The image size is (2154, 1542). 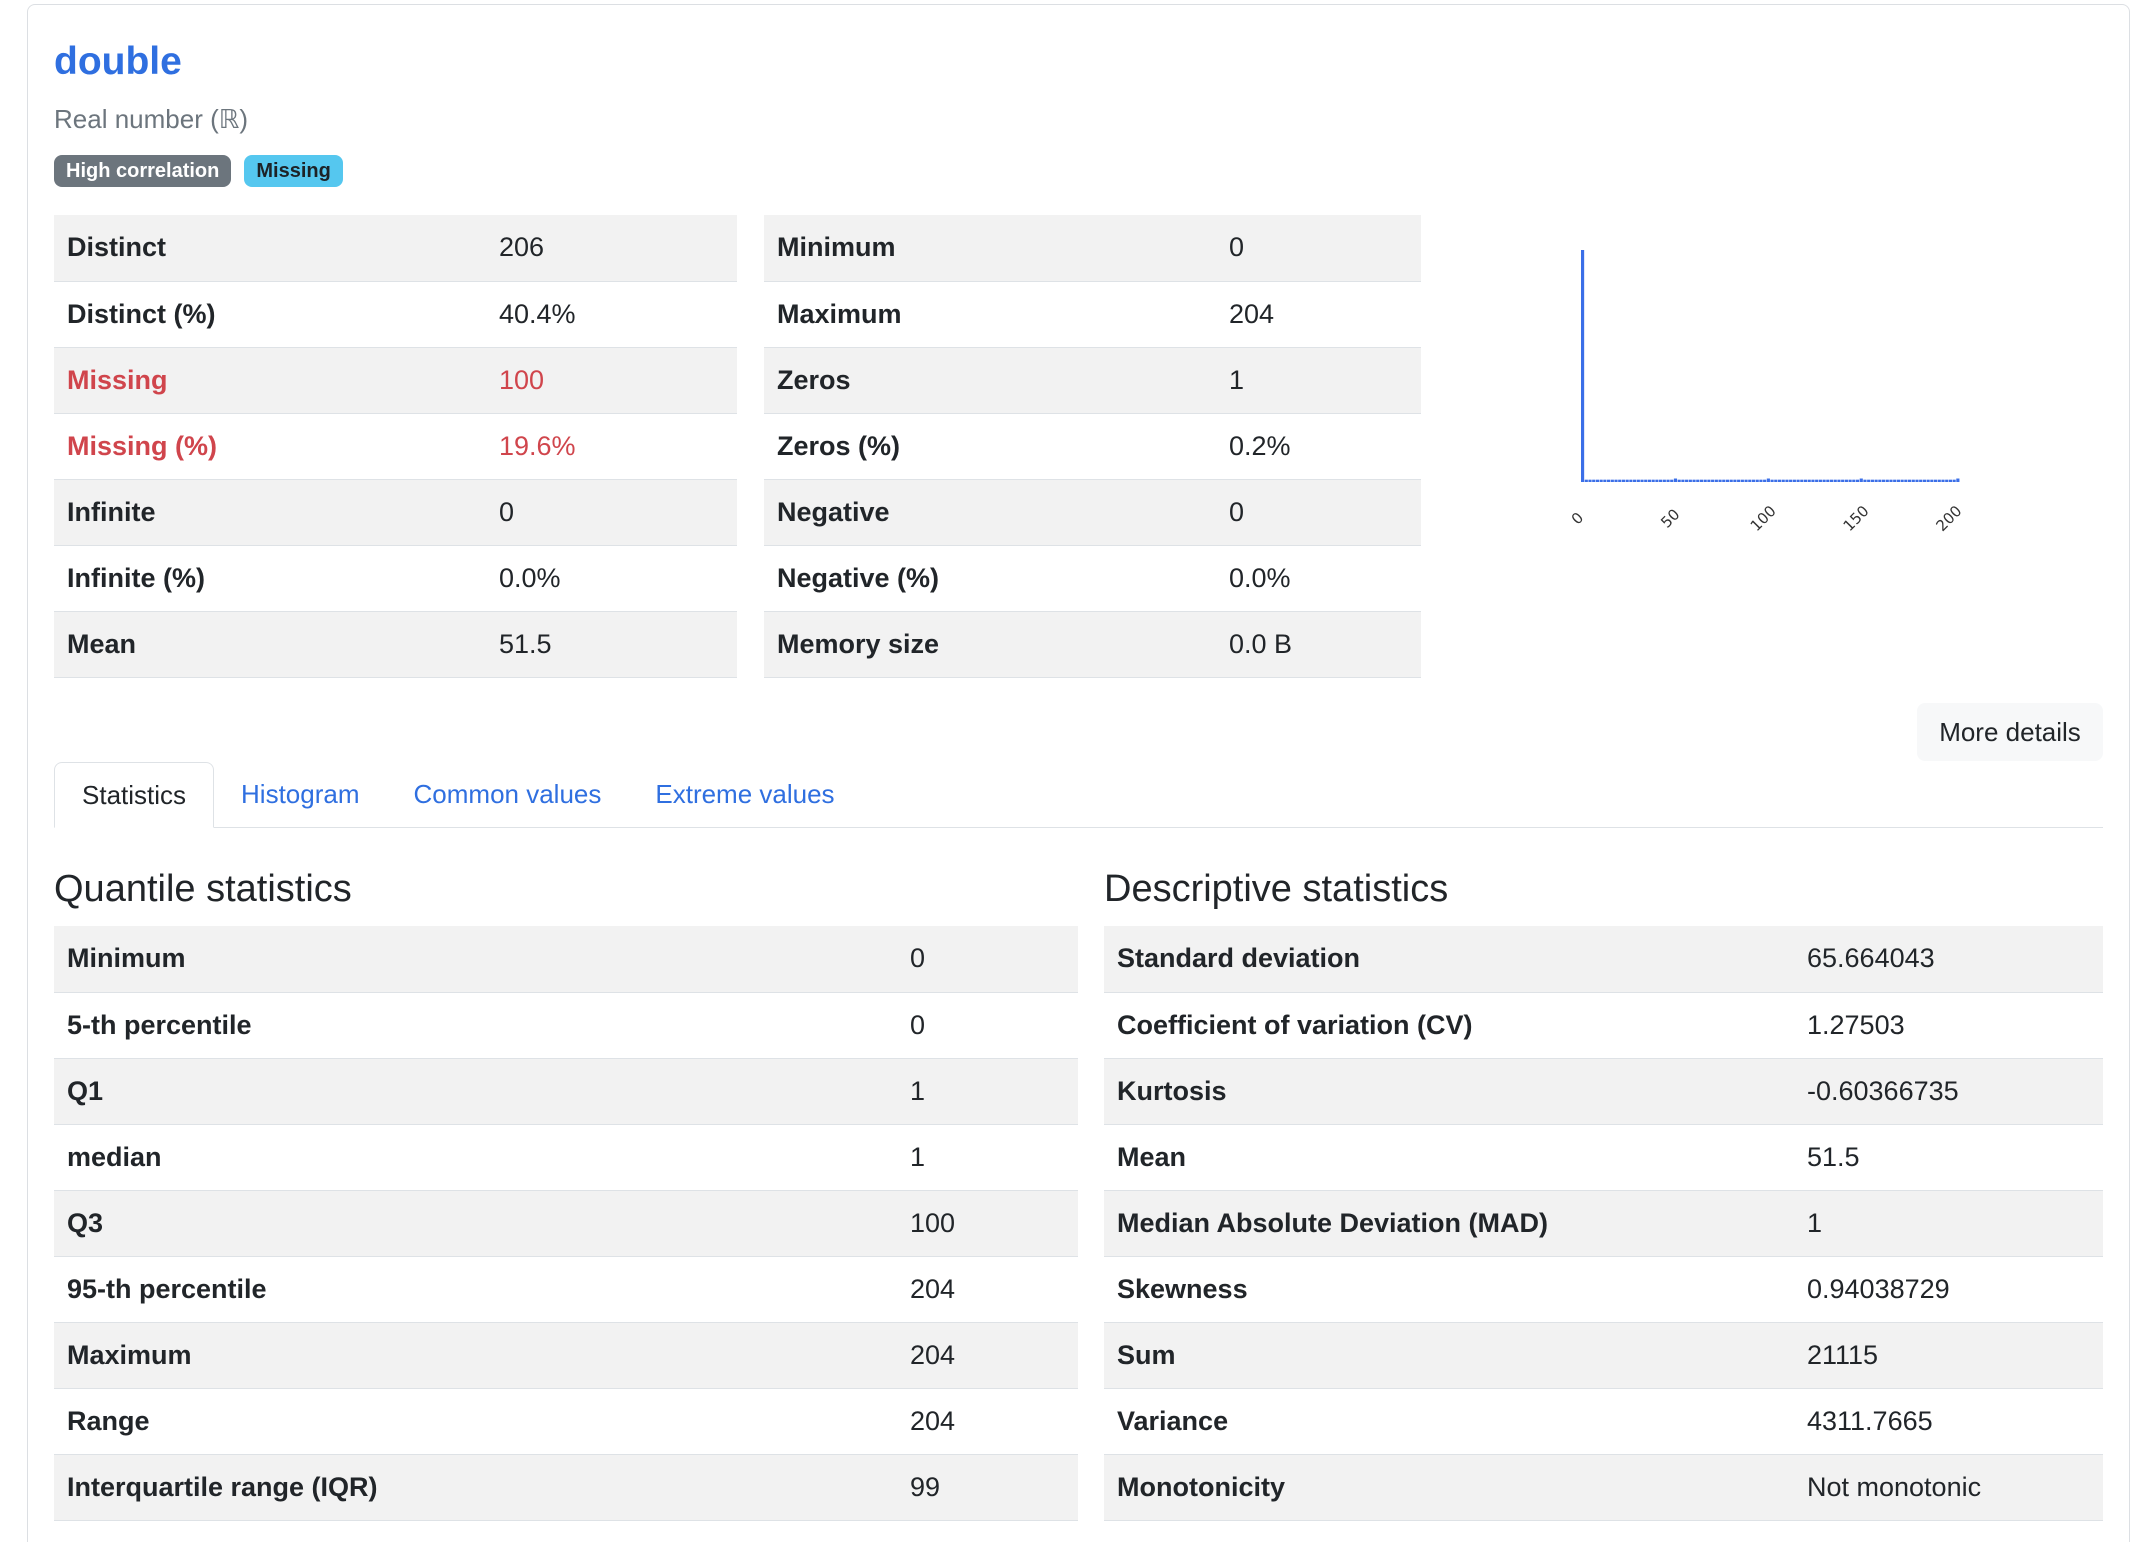 What do you see at coordinates (198, 171) in the screenshot?
I see `badge-group: High correlation Missing` at bounding box center [198, 171].